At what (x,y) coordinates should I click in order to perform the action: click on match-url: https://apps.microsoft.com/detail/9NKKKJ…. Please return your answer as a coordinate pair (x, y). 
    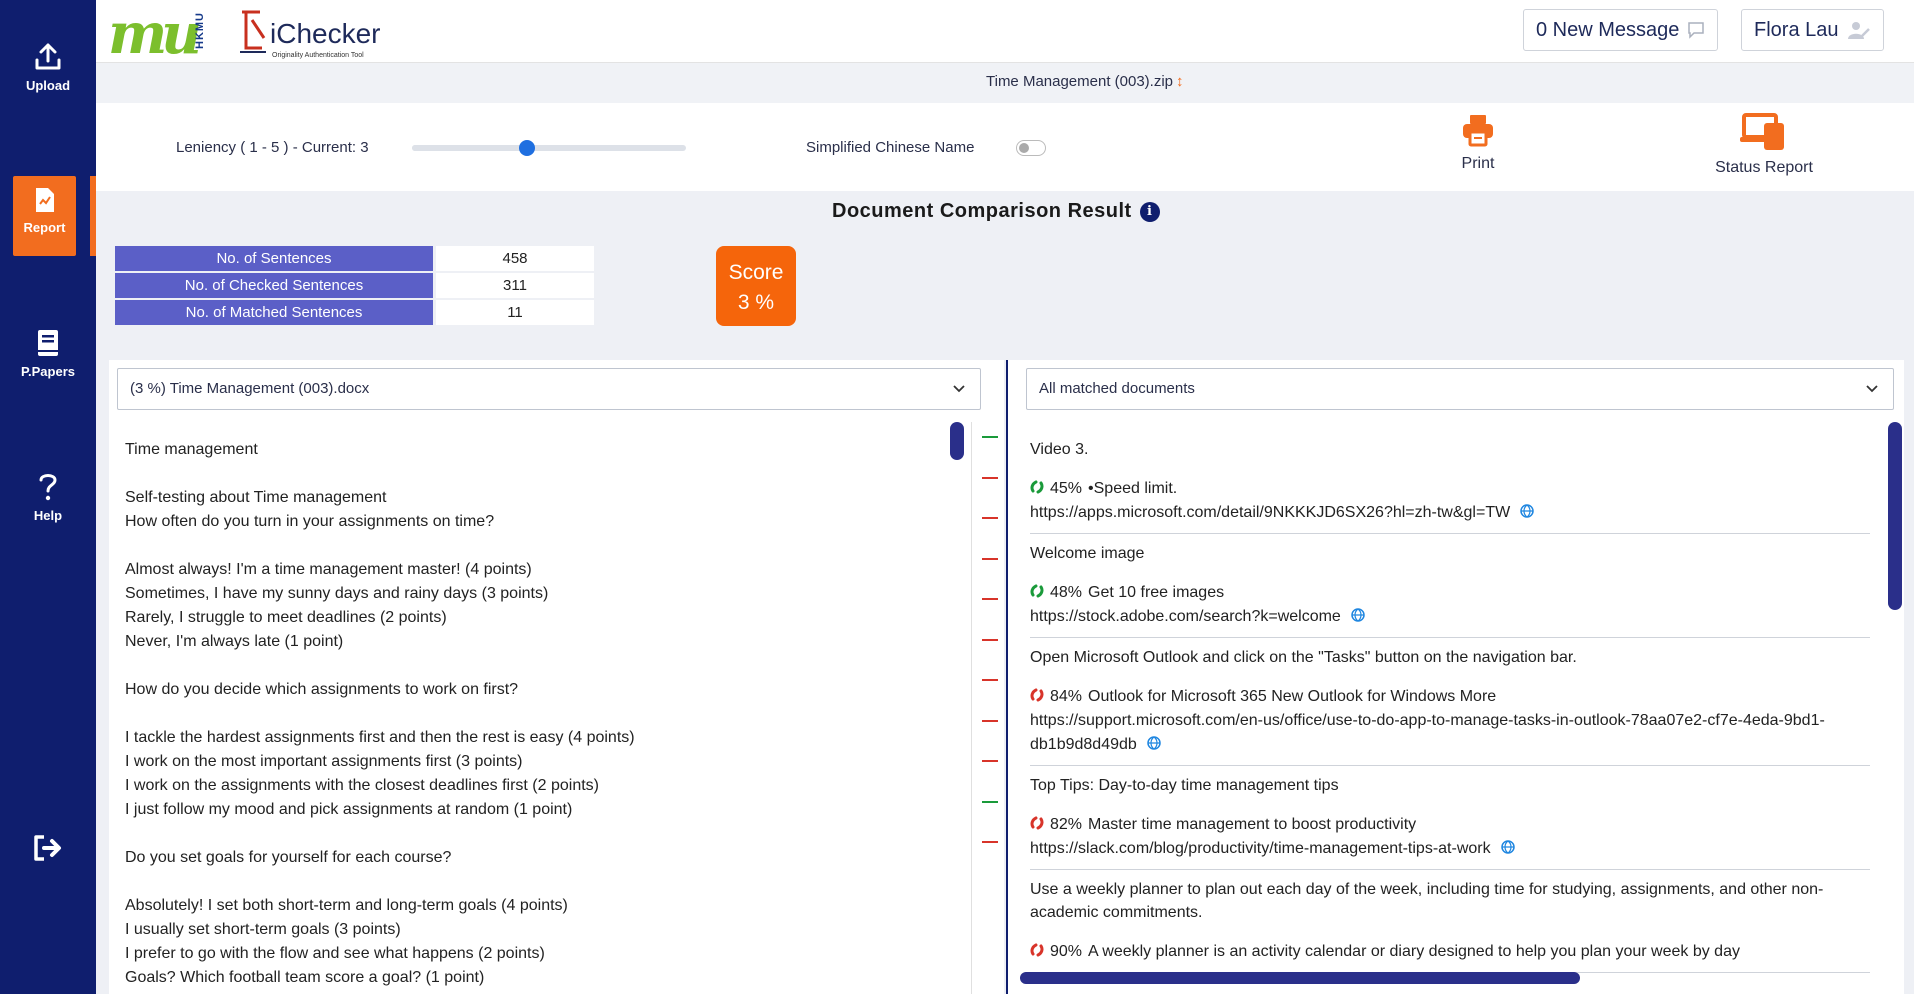
    Looking at the image, I should click on (1450, 513).